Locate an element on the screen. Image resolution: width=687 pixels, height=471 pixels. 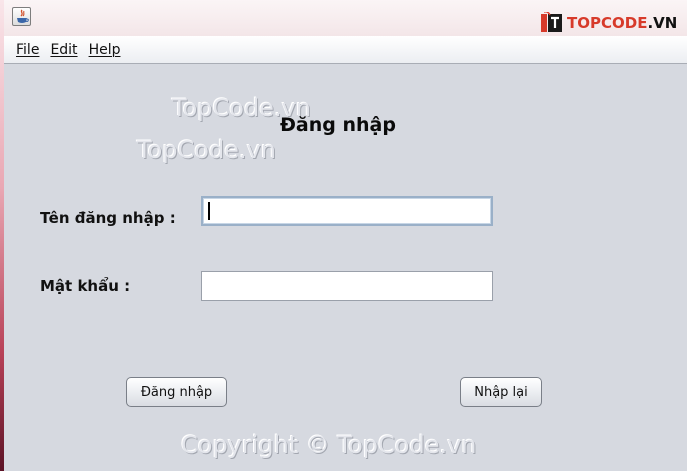
password-input is located at coordinates (347, 286).